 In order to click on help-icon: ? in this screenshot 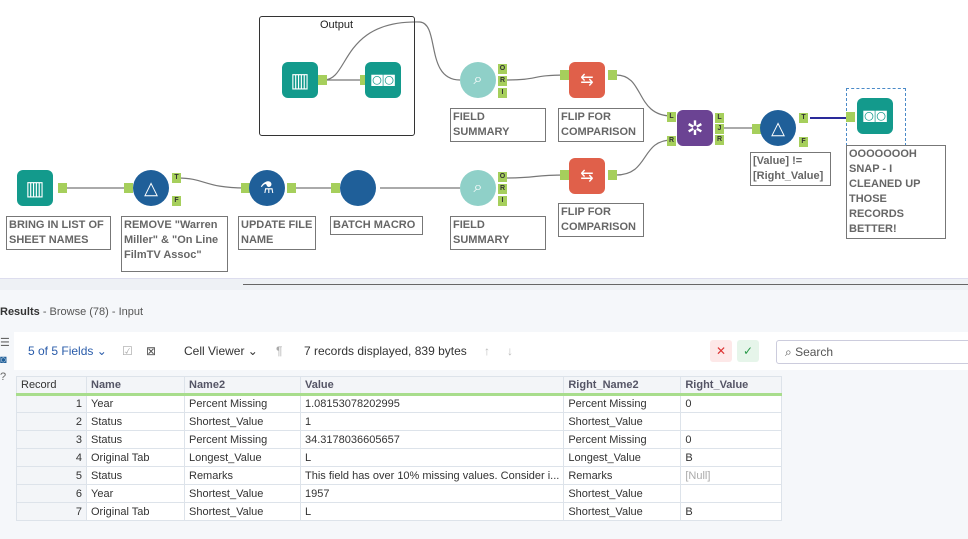, I will do `click(6, 377)`.